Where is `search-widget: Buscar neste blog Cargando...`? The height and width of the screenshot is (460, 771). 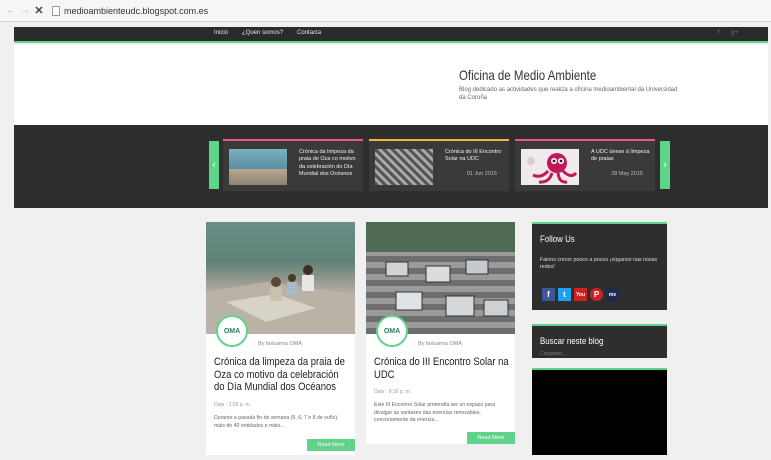
search-widget: Buscar neste blog Cargando... is located at coordinates (599, 341).